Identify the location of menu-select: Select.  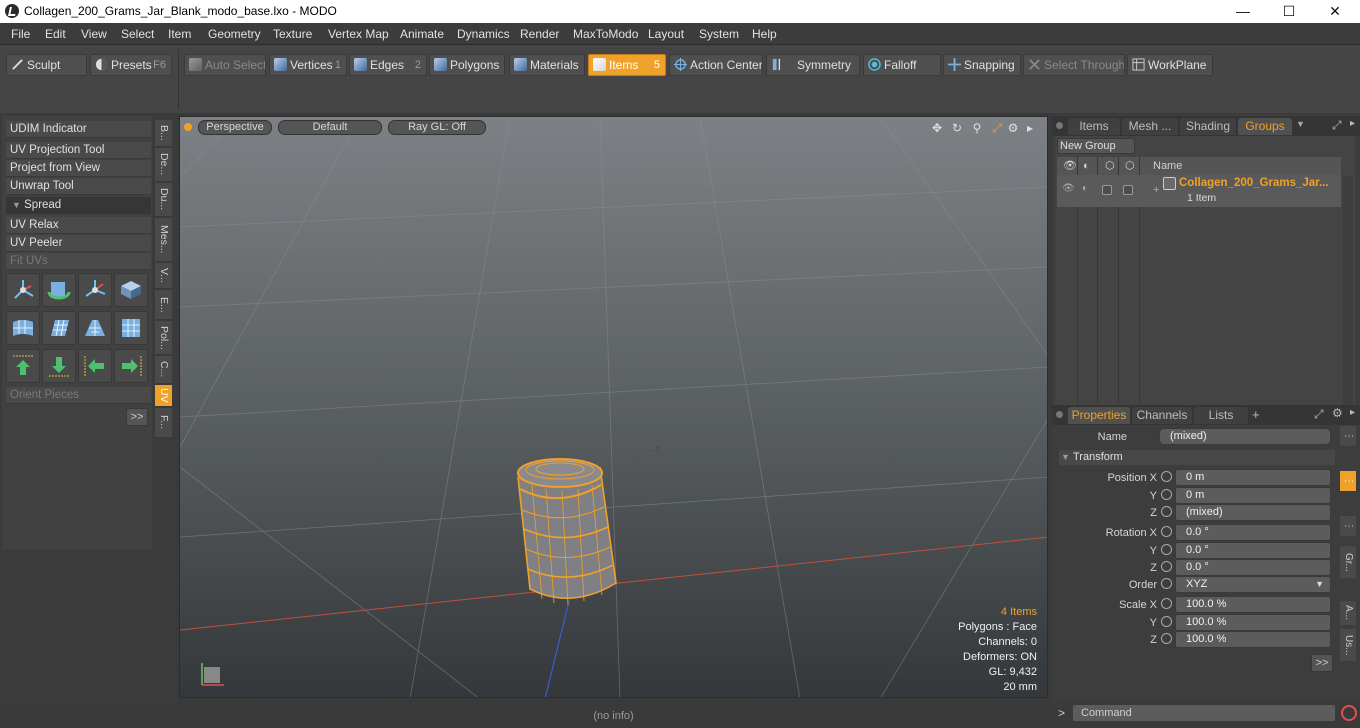
(137, 34).